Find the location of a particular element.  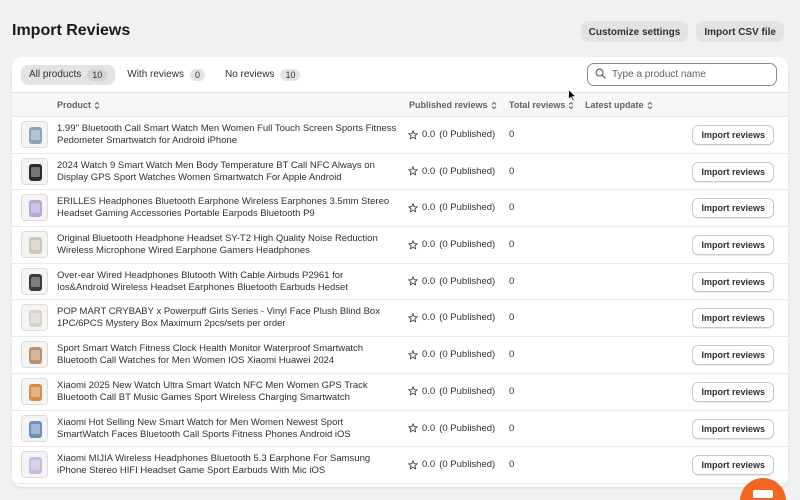

column-header-product: Product is located at coordinates (78, 105).